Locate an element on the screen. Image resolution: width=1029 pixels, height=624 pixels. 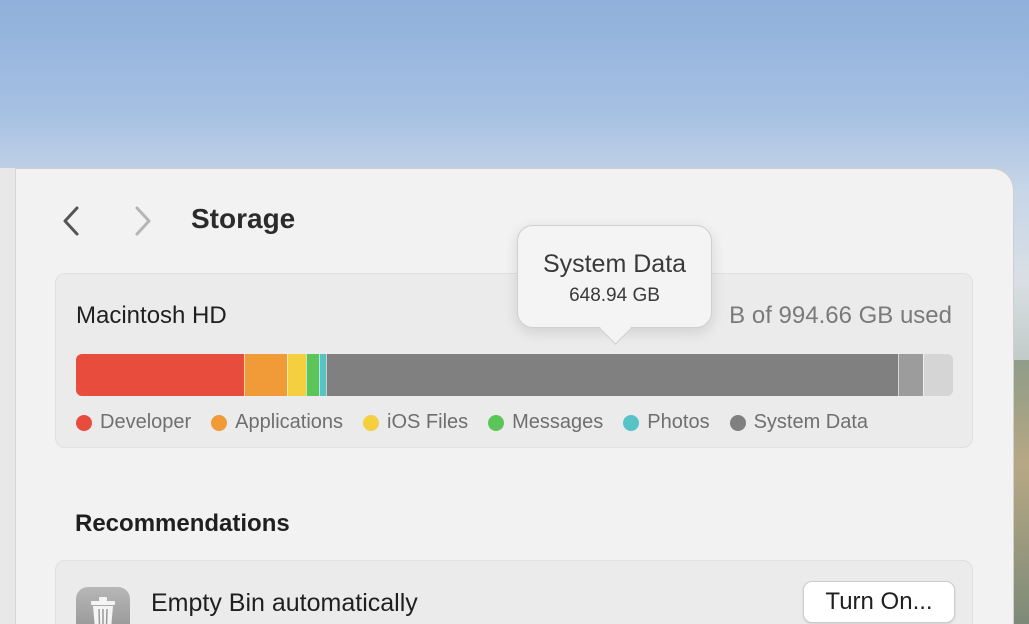
recommendations-heading: Recommendations is located at coordinates (182, 523).